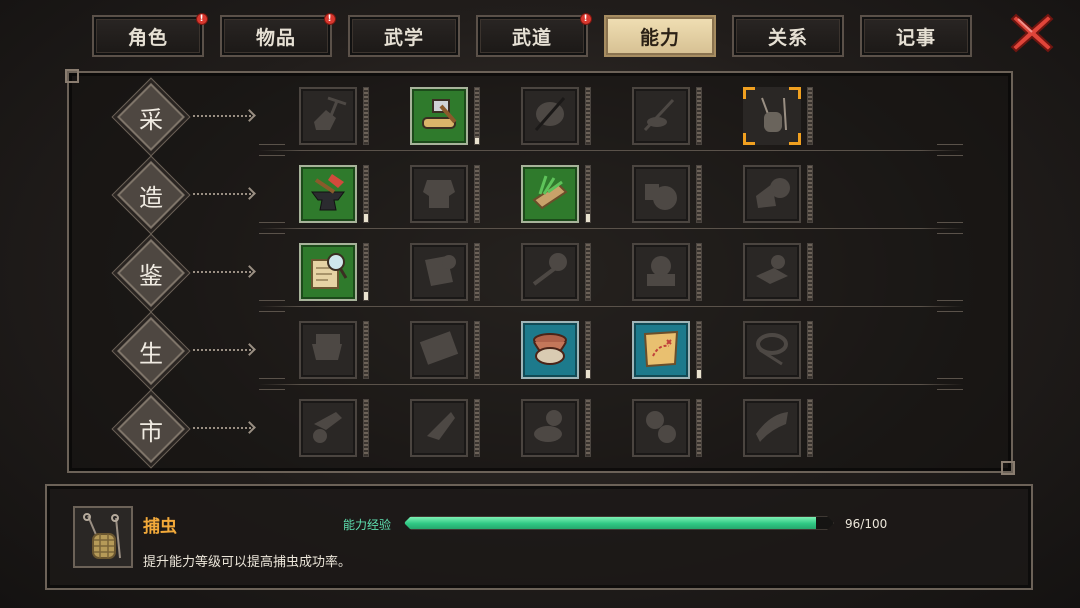  Describe the element at coordinates (788, 36) in the screenshot. I see `tab-6: 关系` at that location.